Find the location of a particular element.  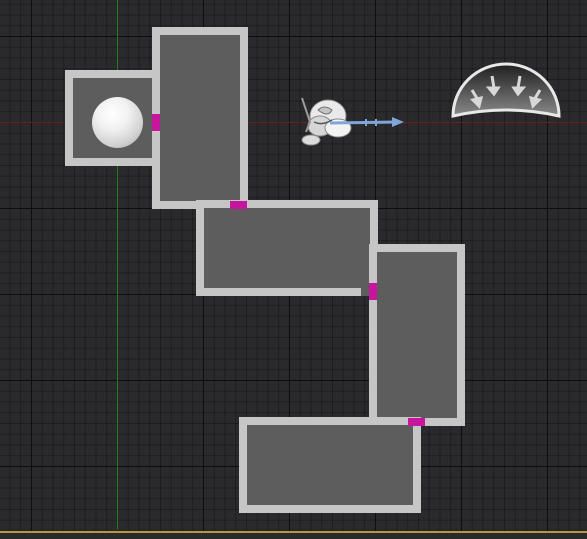

sphere-icon is located at coordinates (117, 122).